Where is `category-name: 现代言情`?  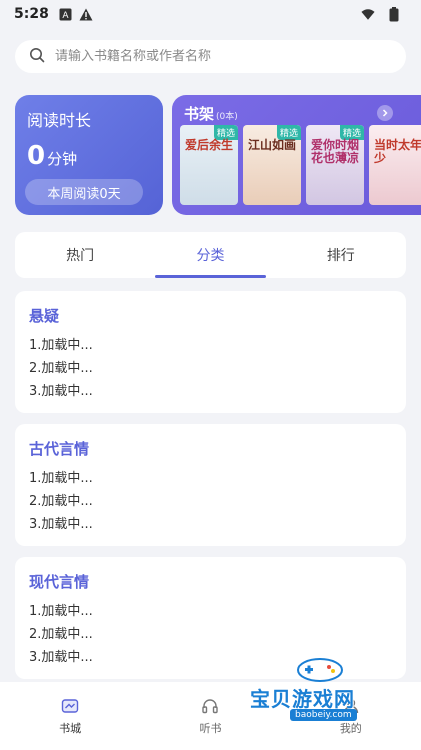 category-name: 现代言情 is located at coordinates (210, 581).